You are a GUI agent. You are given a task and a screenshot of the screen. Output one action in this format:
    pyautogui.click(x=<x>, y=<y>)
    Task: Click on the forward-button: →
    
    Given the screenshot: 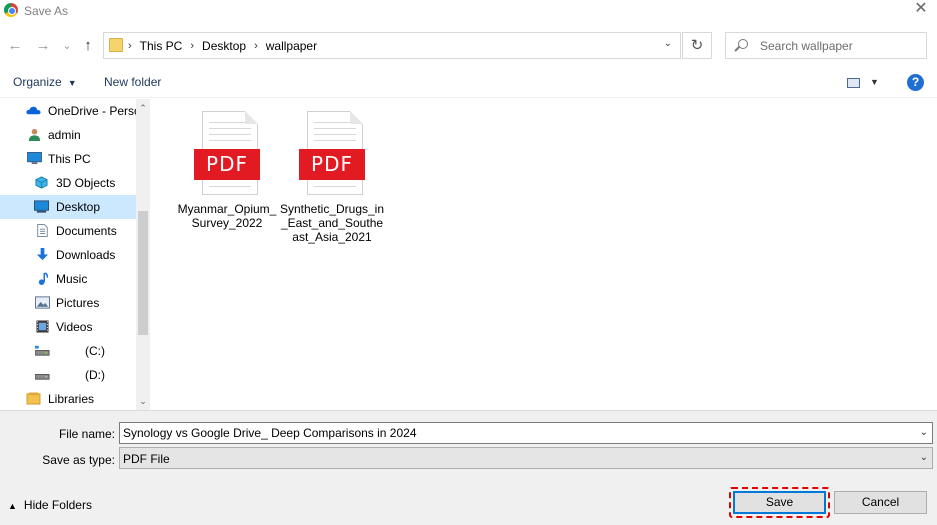 What is the action you would take?
    pyautogui.click(x=43, y=46)
    